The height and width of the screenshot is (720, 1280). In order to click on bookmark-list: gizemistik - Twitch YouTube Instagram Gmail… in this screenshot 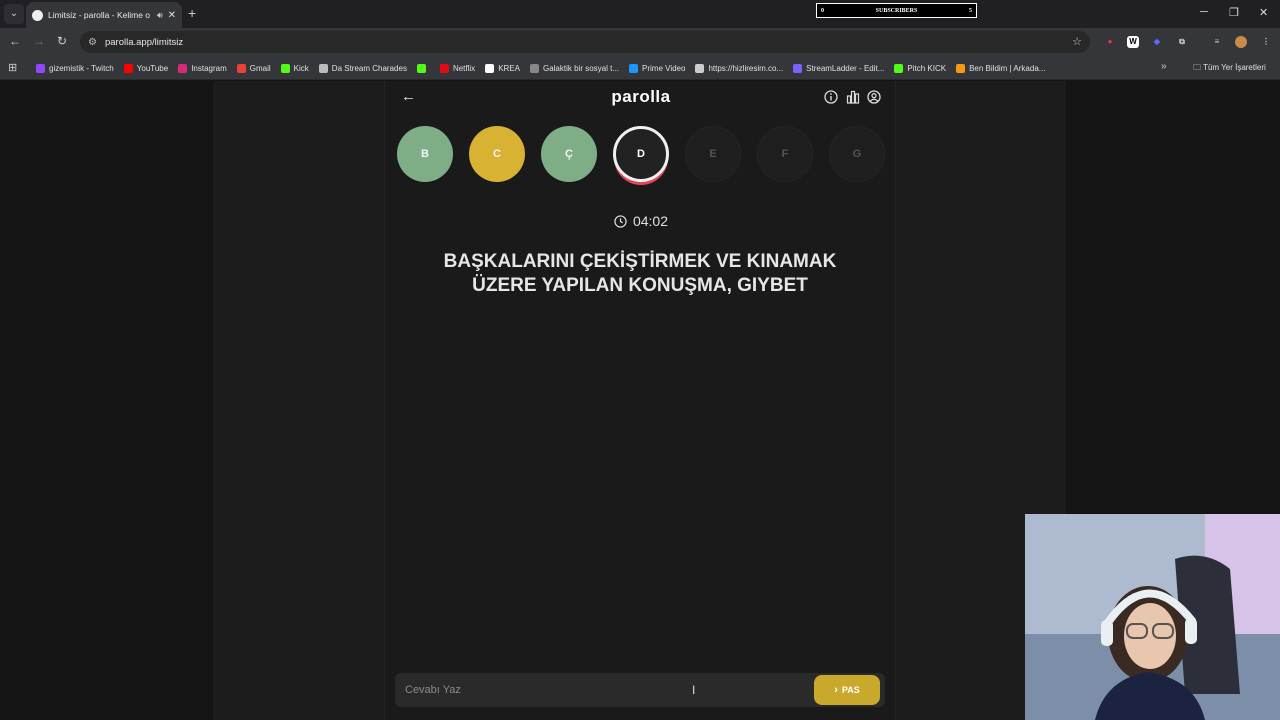, I will do `click(545, 68)`.